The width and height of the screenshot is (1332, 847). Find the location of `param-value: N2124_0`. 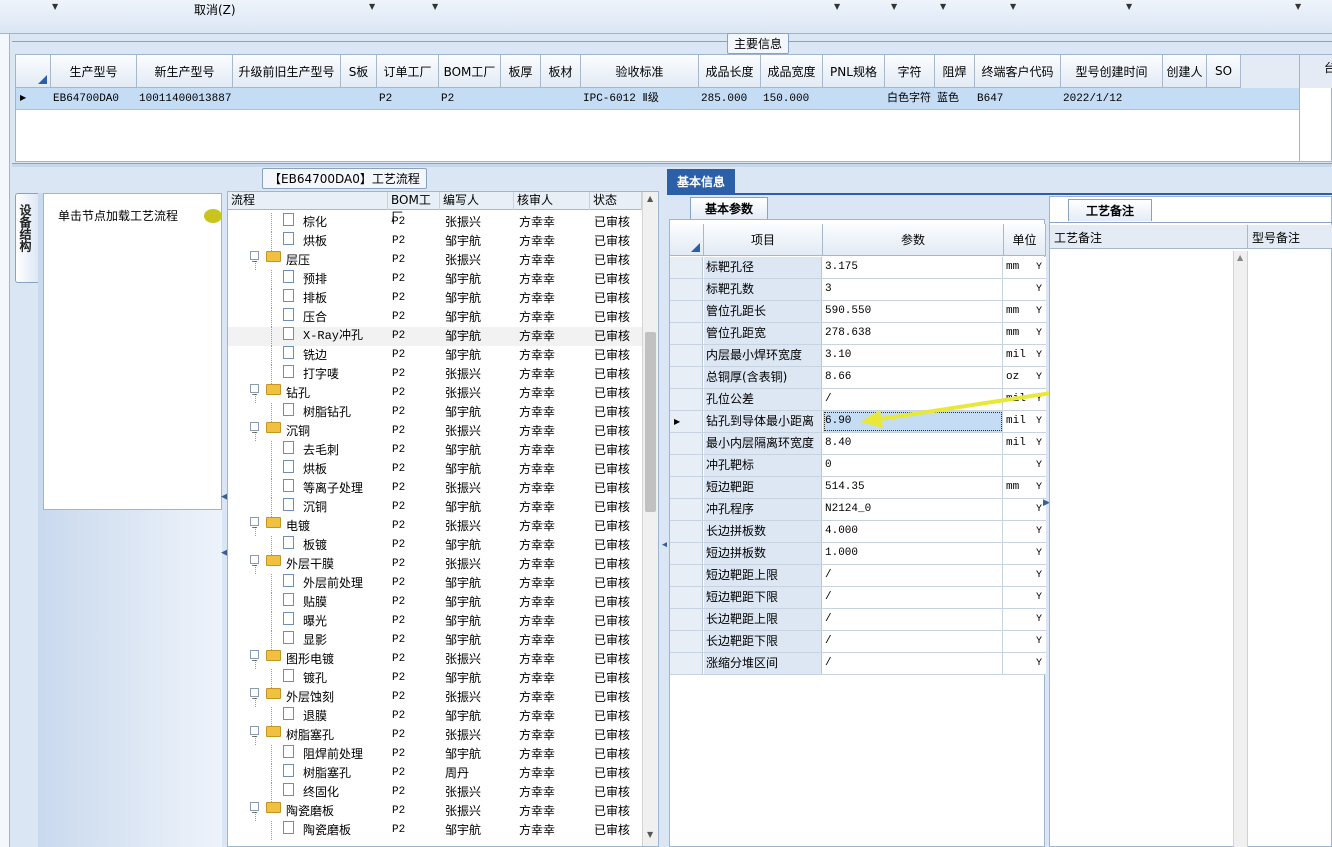

param-value: N2124_0 is located at coordinates (913, 509).